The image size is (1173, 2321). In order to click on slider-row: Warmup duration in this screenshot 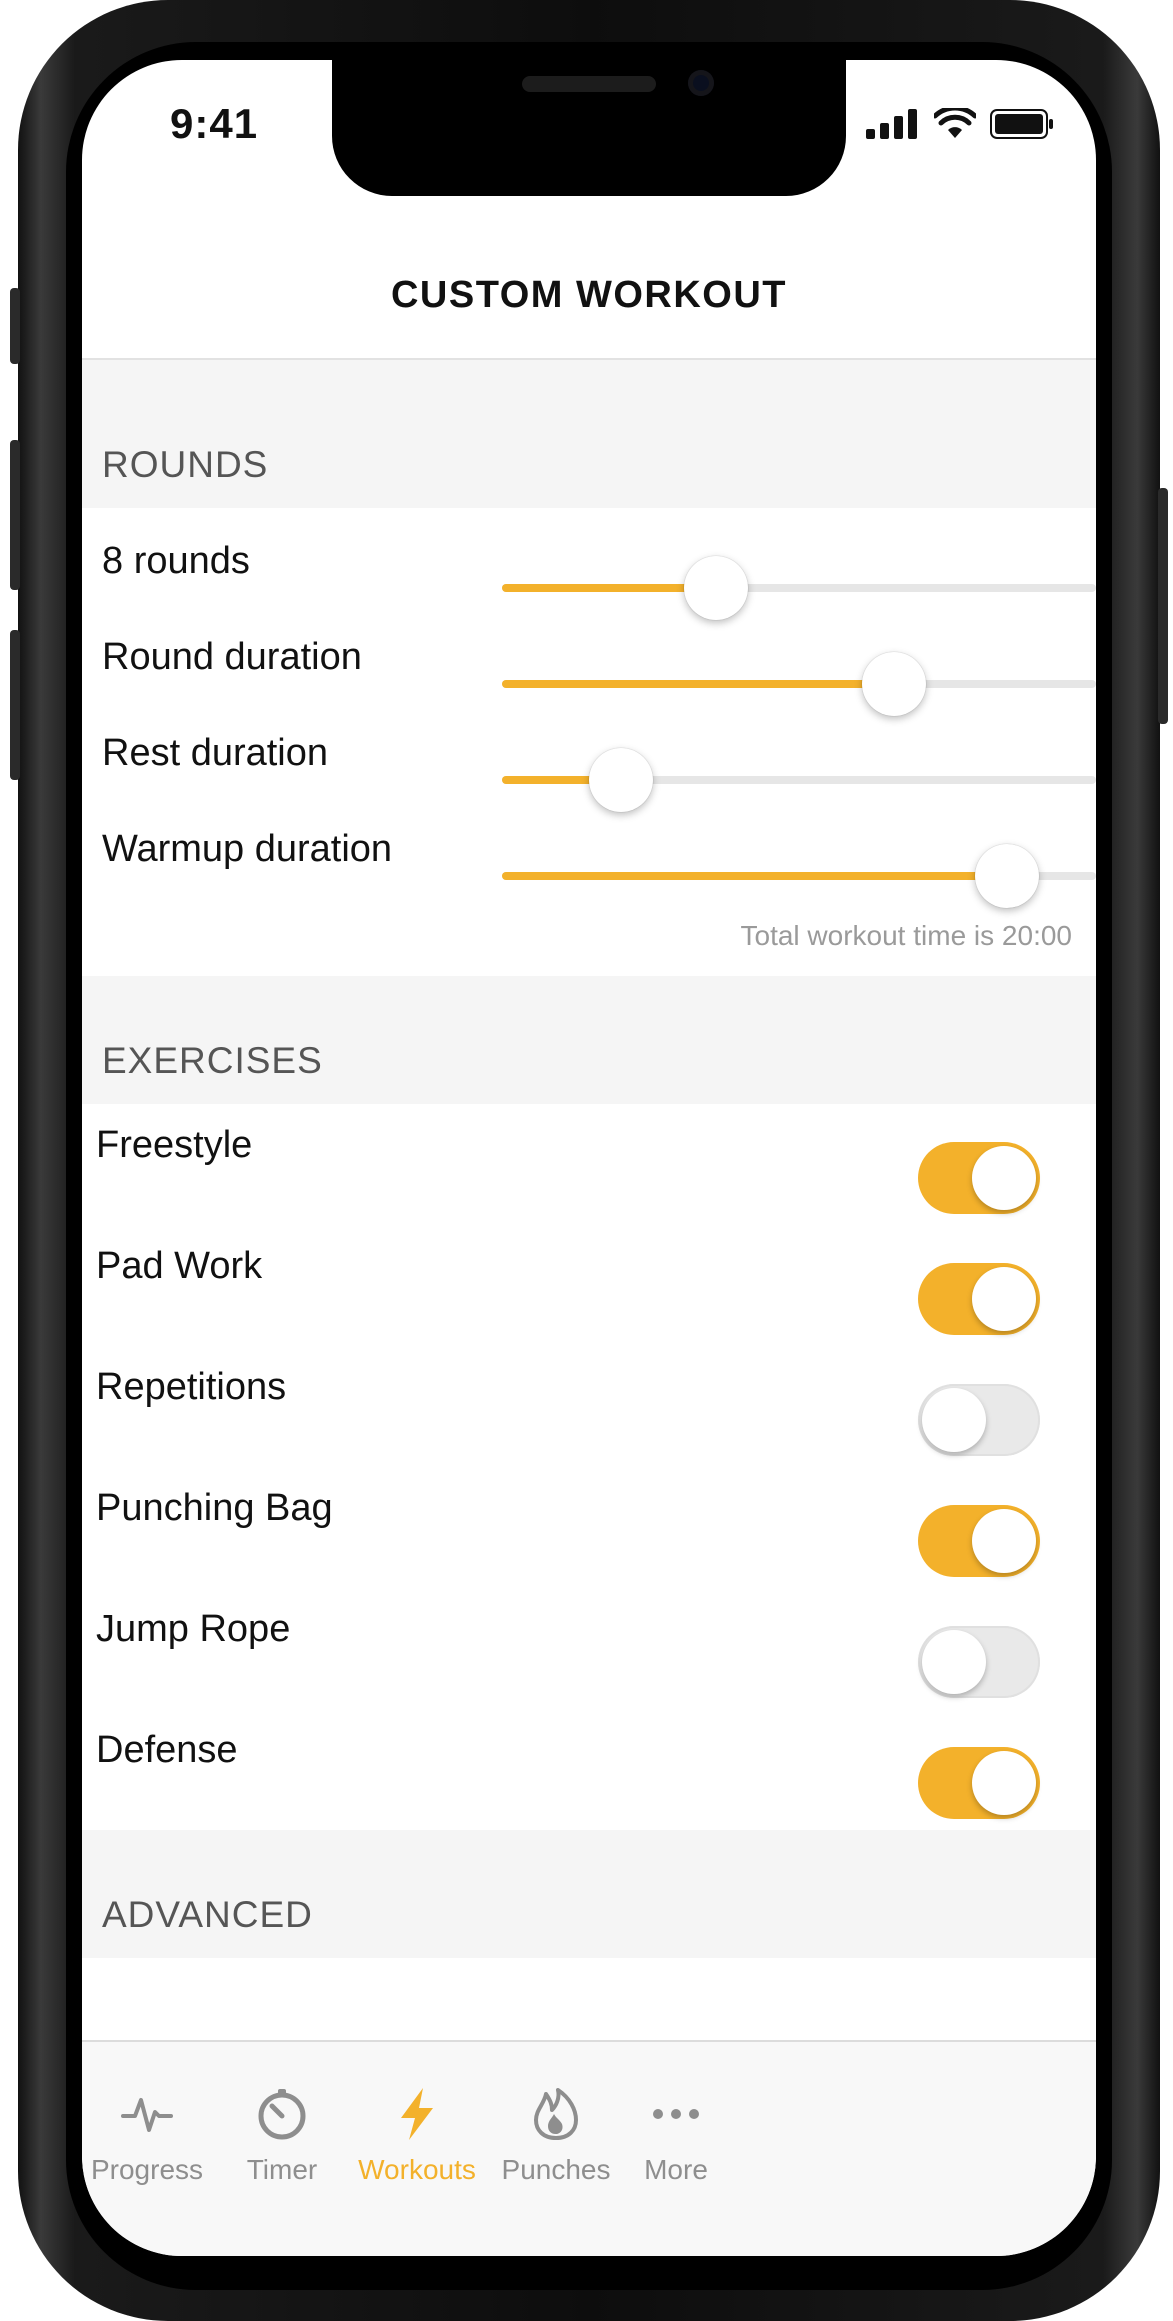, I will do `click(589, 859)`.